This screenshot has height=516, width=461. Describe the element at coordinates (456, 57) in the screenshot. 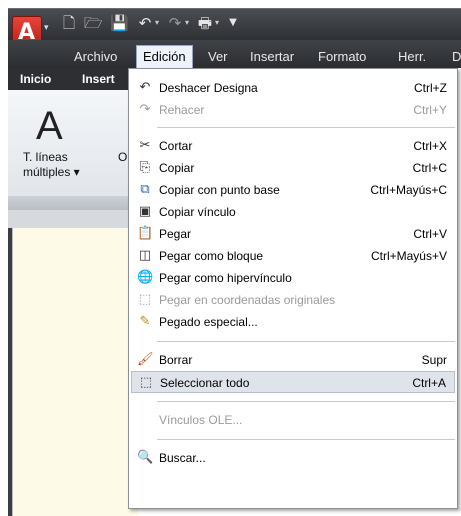

I see `menu-d: D` at that location.